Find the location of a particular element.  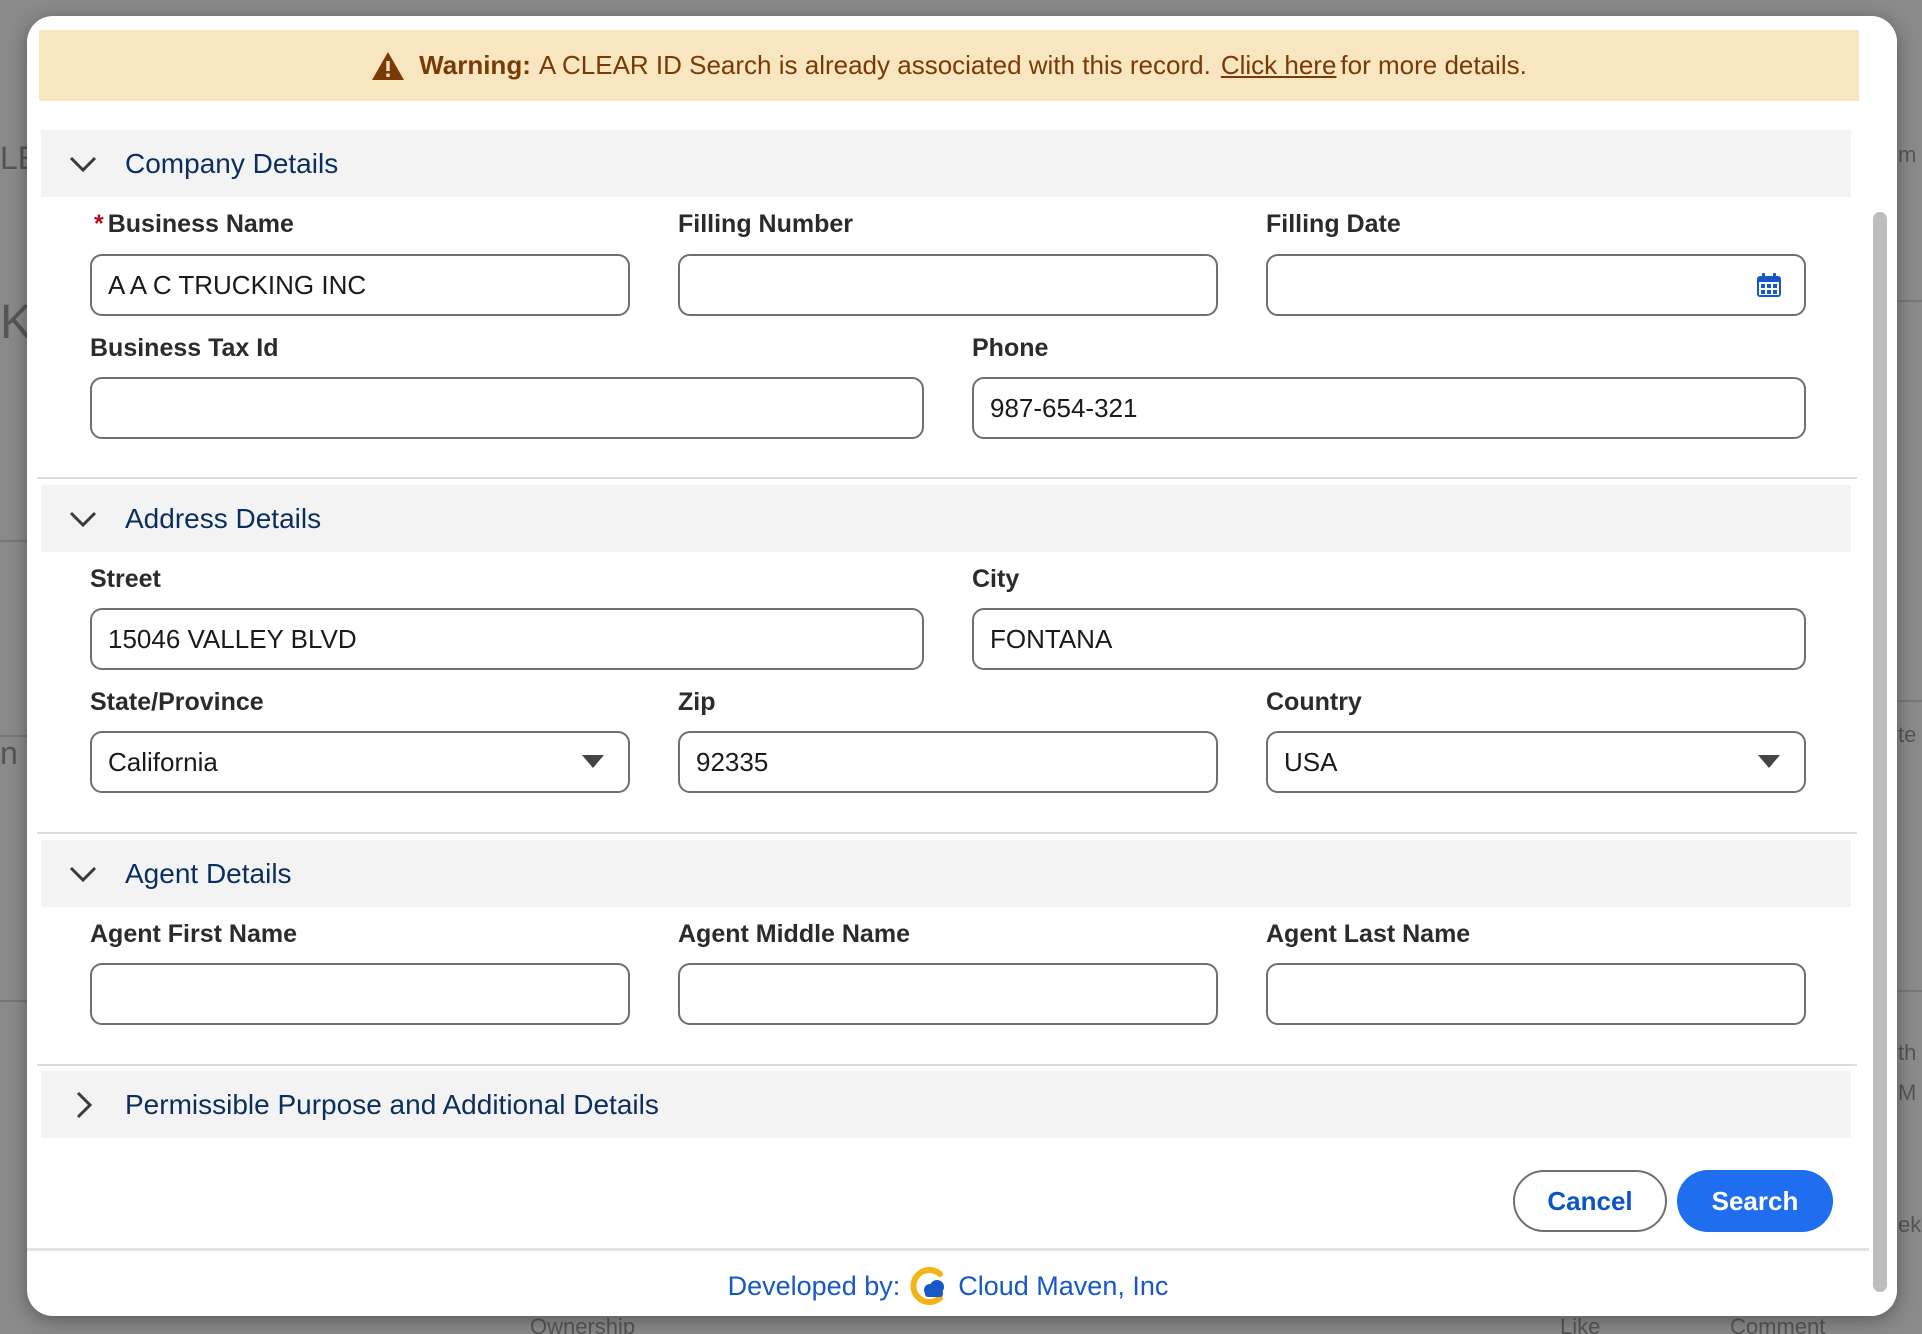

warning-triangle-icon is located at coordinates (388, 65).